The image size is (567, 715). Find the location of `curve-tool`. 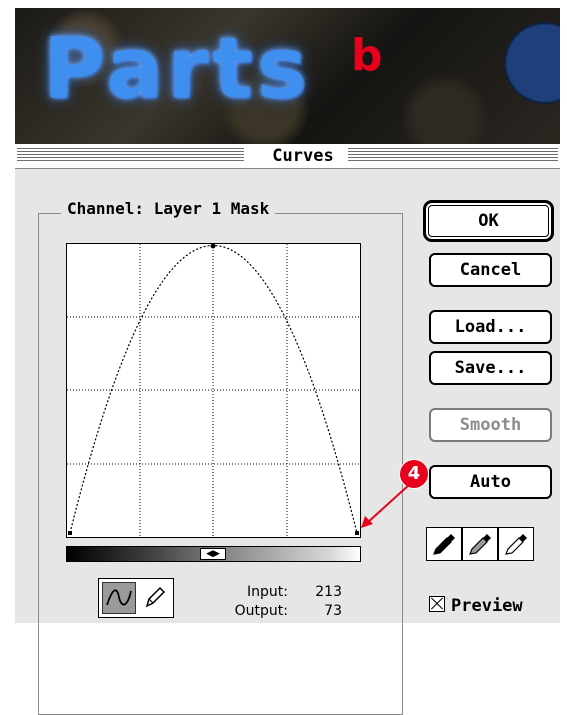

curve-tool is located at coordinates (119, 598).